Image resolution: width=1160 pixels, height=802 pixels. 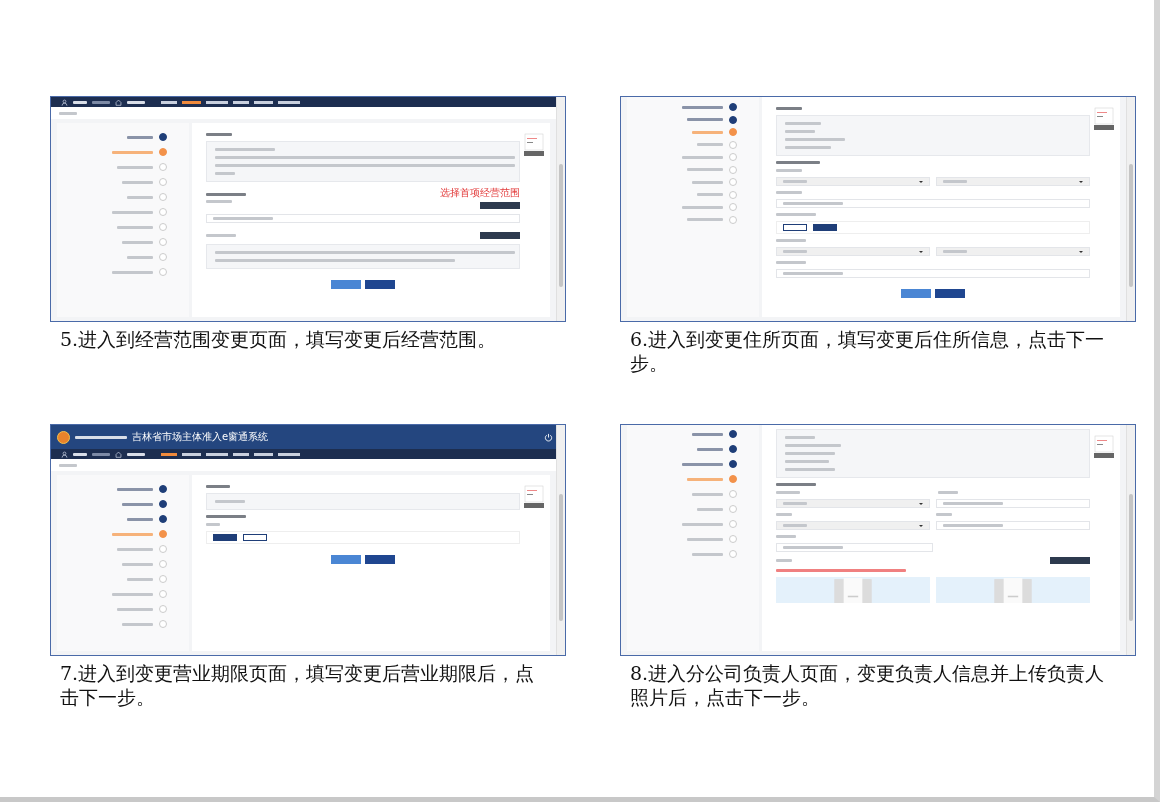 What do you see at coordinates (63, 437) in the screenshot?
I see `emblem-icon` at bounding box center [63, 437].